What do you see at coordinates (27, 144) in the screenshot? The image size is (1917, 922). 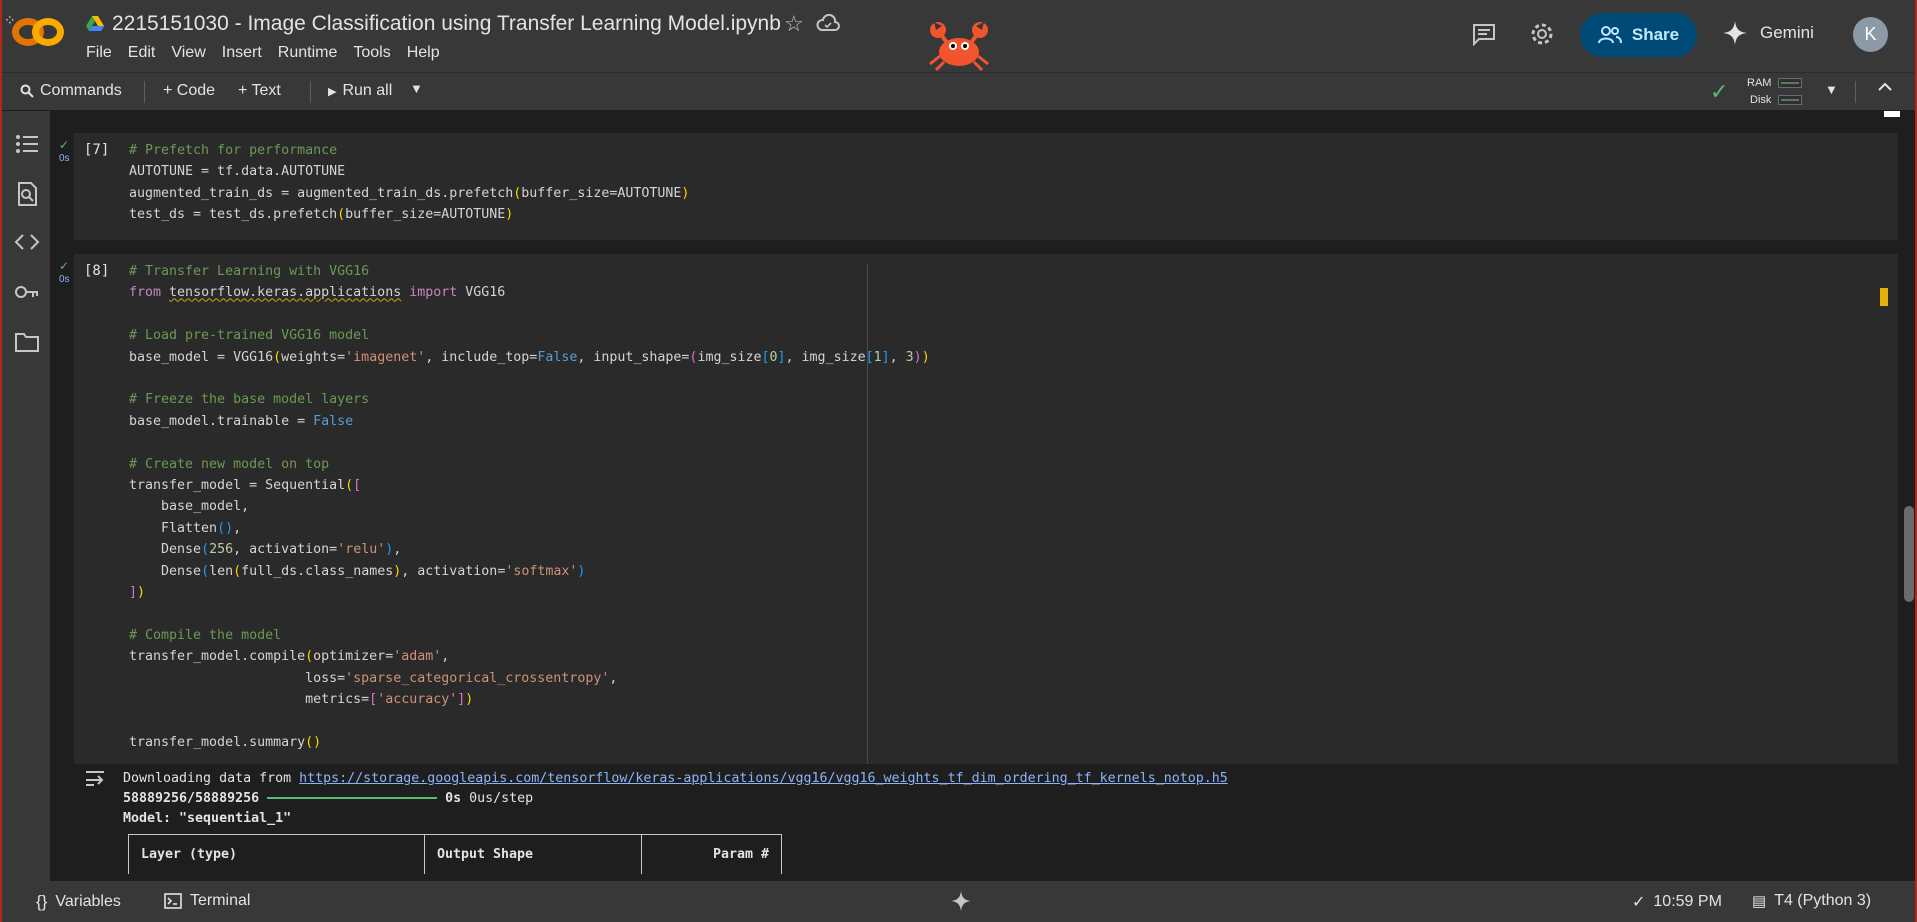 I see `toc-icon` at bounding box center [27, 144].